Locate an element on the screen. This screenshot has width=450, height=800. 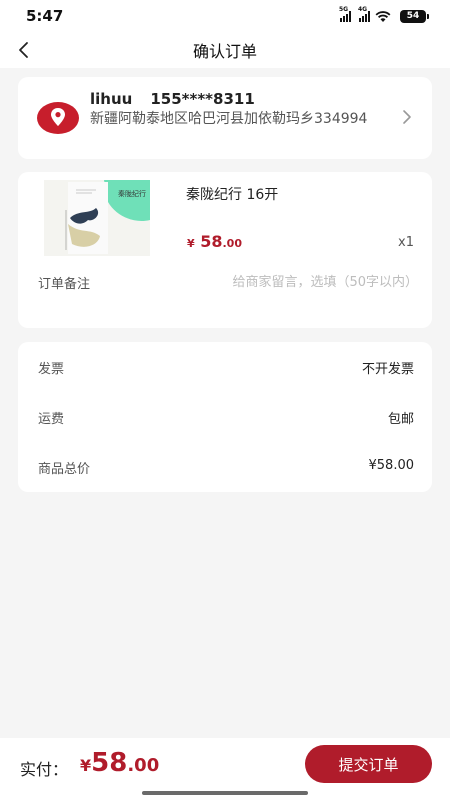
status-icons: 5G 4G 54 is located at coordinates (384, 14).